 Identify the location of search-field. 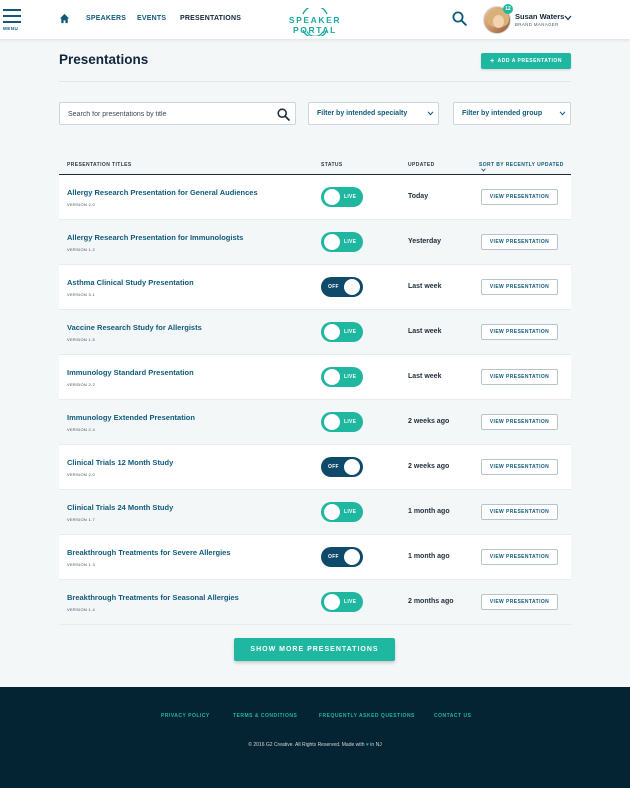
(177, 113).